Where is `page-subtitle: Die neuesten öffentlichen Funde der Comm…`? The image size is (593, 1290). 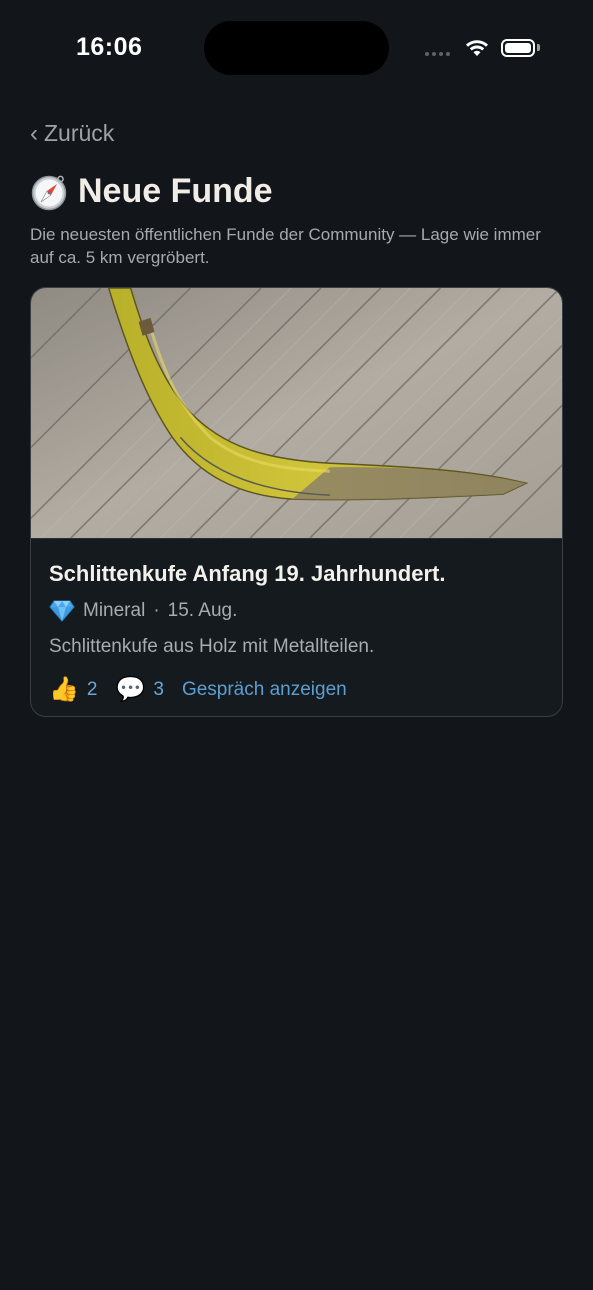 page-subtitle: Die neuesten öffentlichen Funde der Comm… is located at coordinates (285, 246).